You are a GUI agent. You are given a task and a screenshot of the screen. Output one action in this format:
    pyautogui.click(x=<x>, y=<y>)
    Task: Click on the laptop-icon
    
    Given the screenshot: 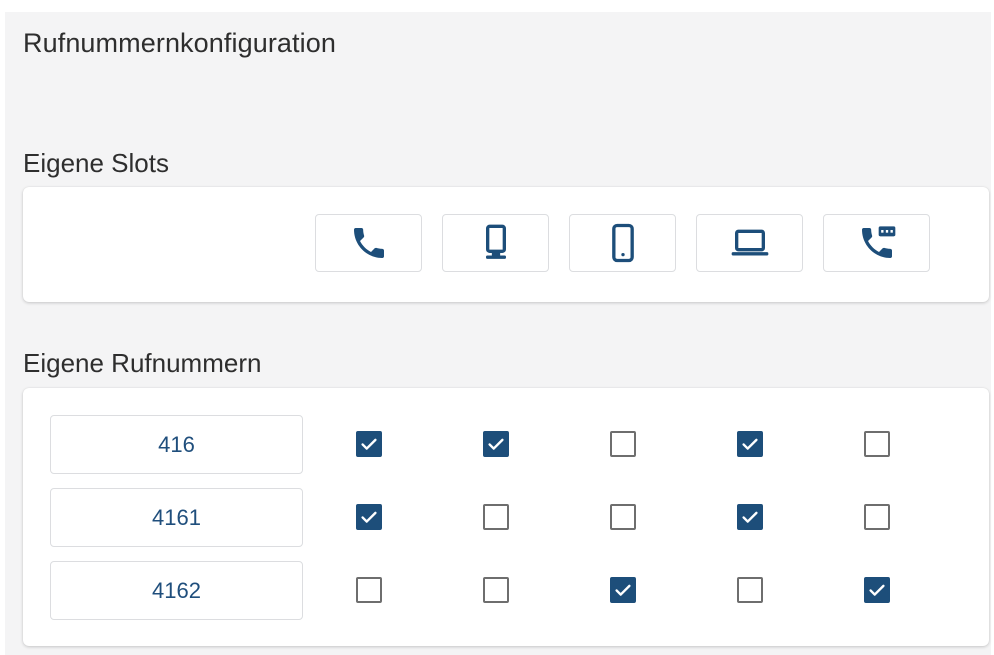 What is the action you would take?
    pyautogui.click(x=749, y=242)
    